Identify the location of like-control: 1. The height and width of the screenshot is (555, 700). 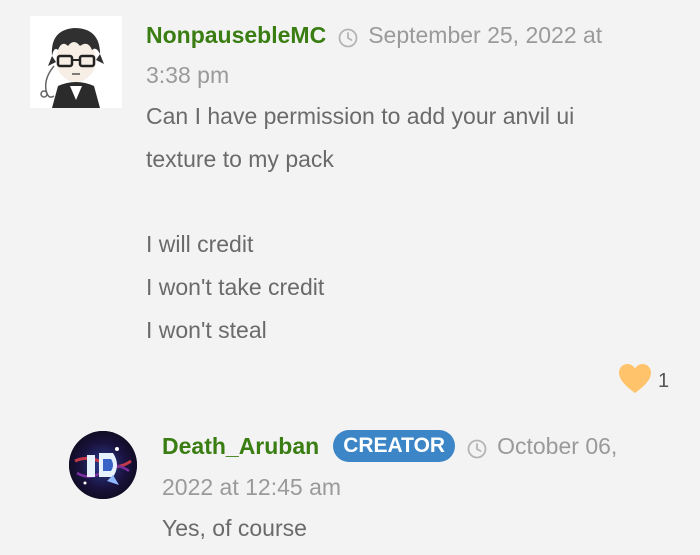
(644, 381).